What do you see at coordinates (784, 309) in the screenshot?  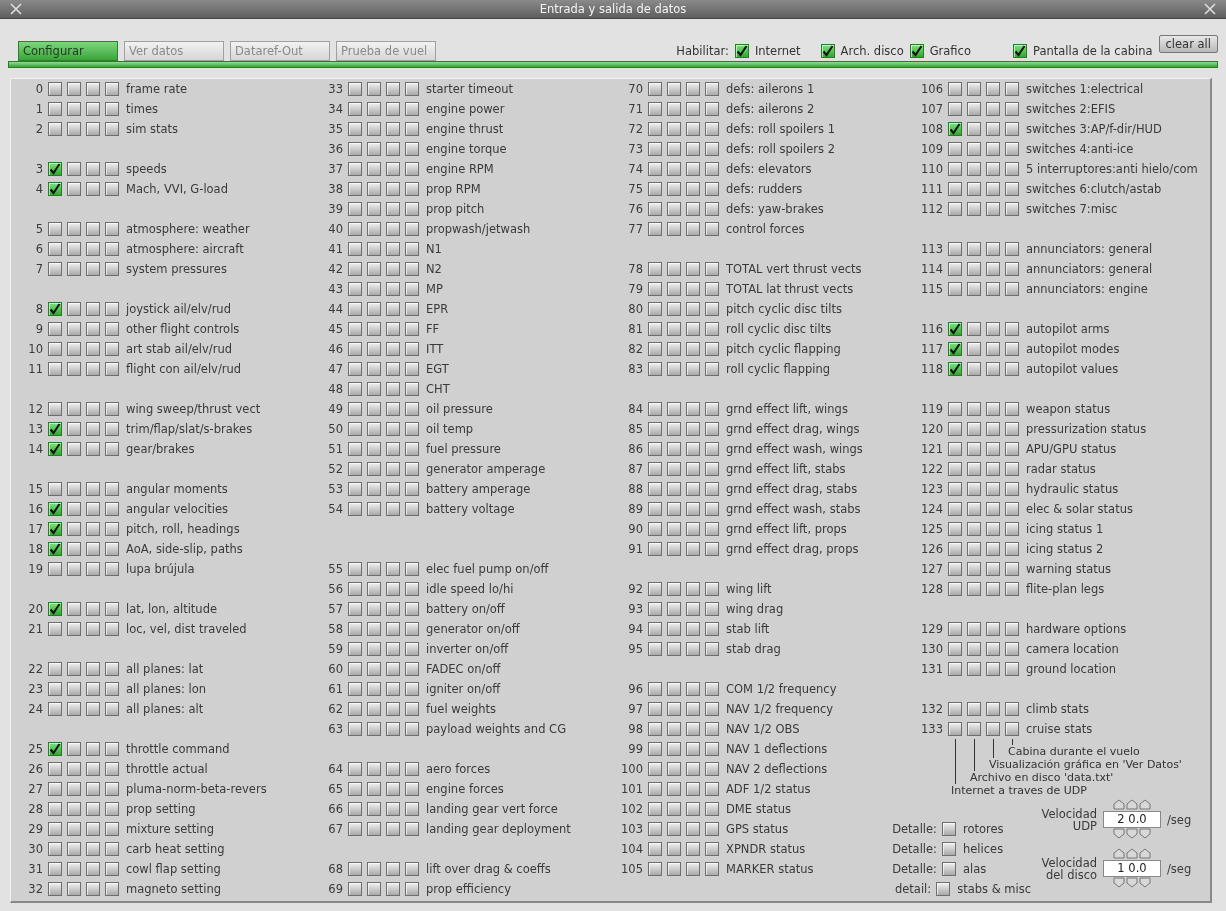 I see `row-label: pitch cyclic disc tilts` at bounding box center [784, 309].